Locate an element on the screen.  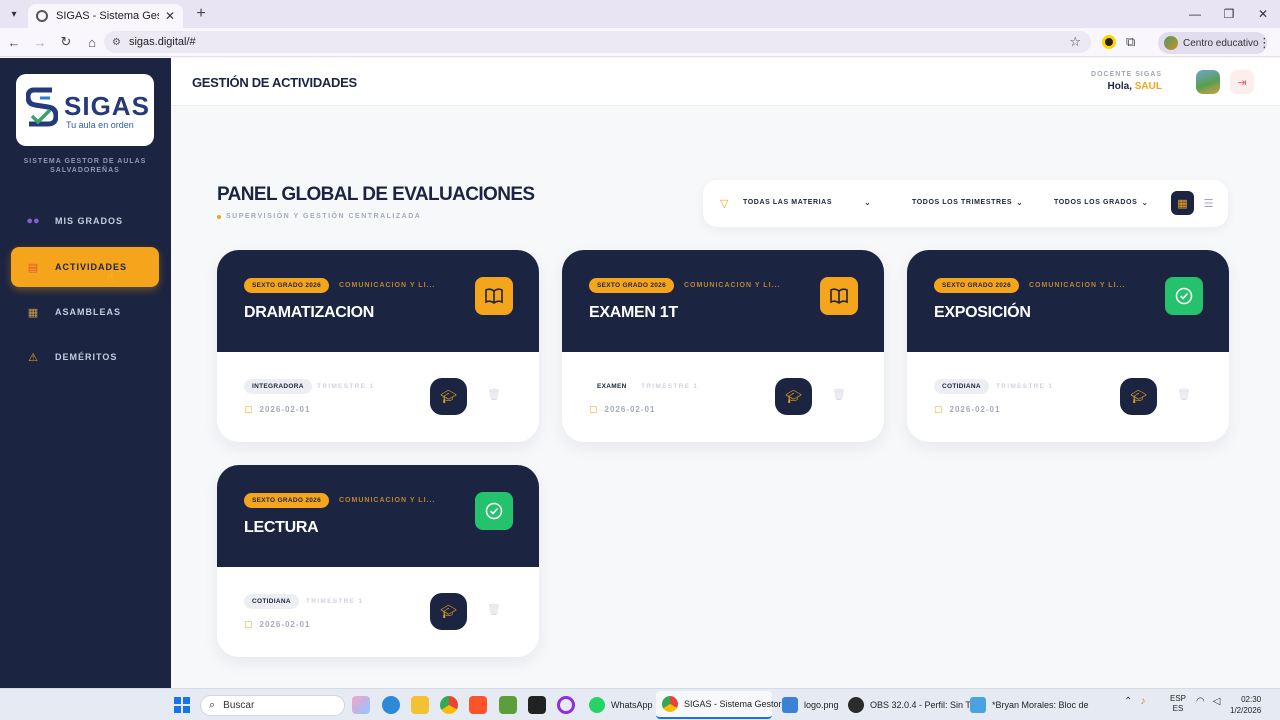
taskbar-item-sigas: SIGAS - Sistema Gestor is located at coordinates (719, 705).